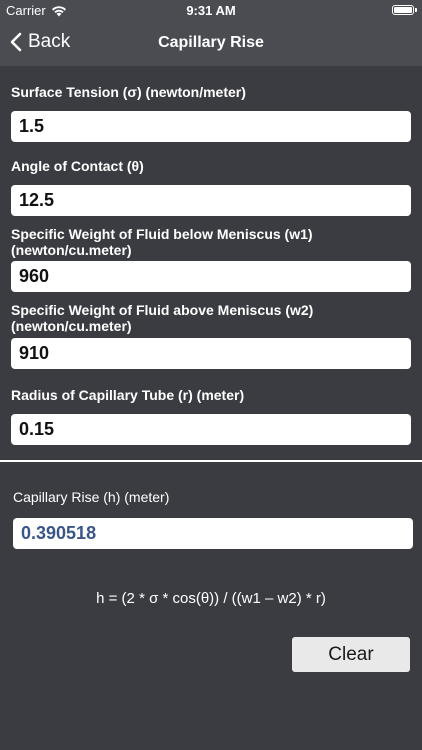 This screenshot has width=422, height=750. I want to click on navigation-bar: Back Capillary Rise, so click(211, 44).